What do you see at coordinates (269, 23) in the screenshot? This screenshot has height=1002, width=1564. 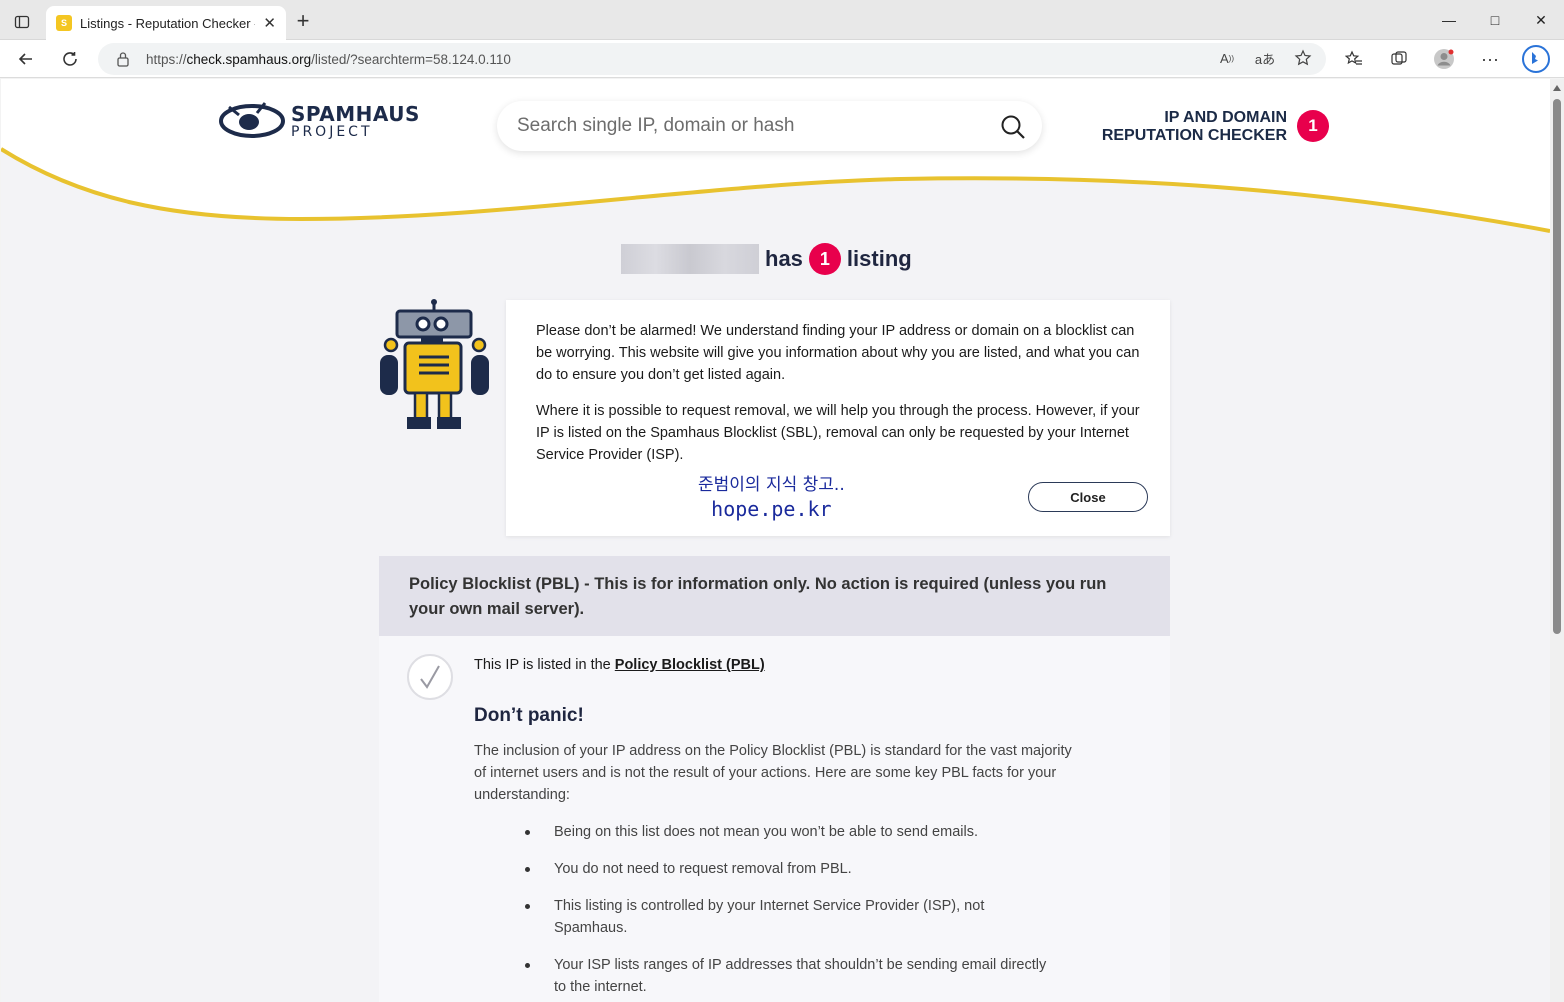 I see `tab-close-icon: ✕` at bounding box center [269, 23].